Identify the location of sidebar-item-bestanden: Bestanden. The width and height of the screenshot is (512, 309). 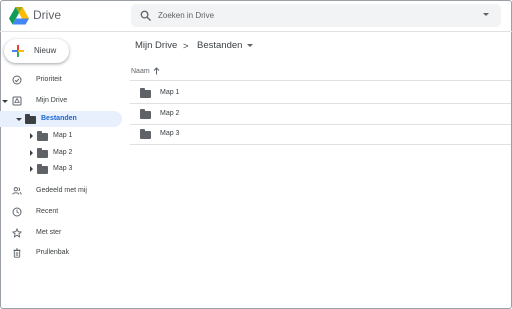
(61, 119).